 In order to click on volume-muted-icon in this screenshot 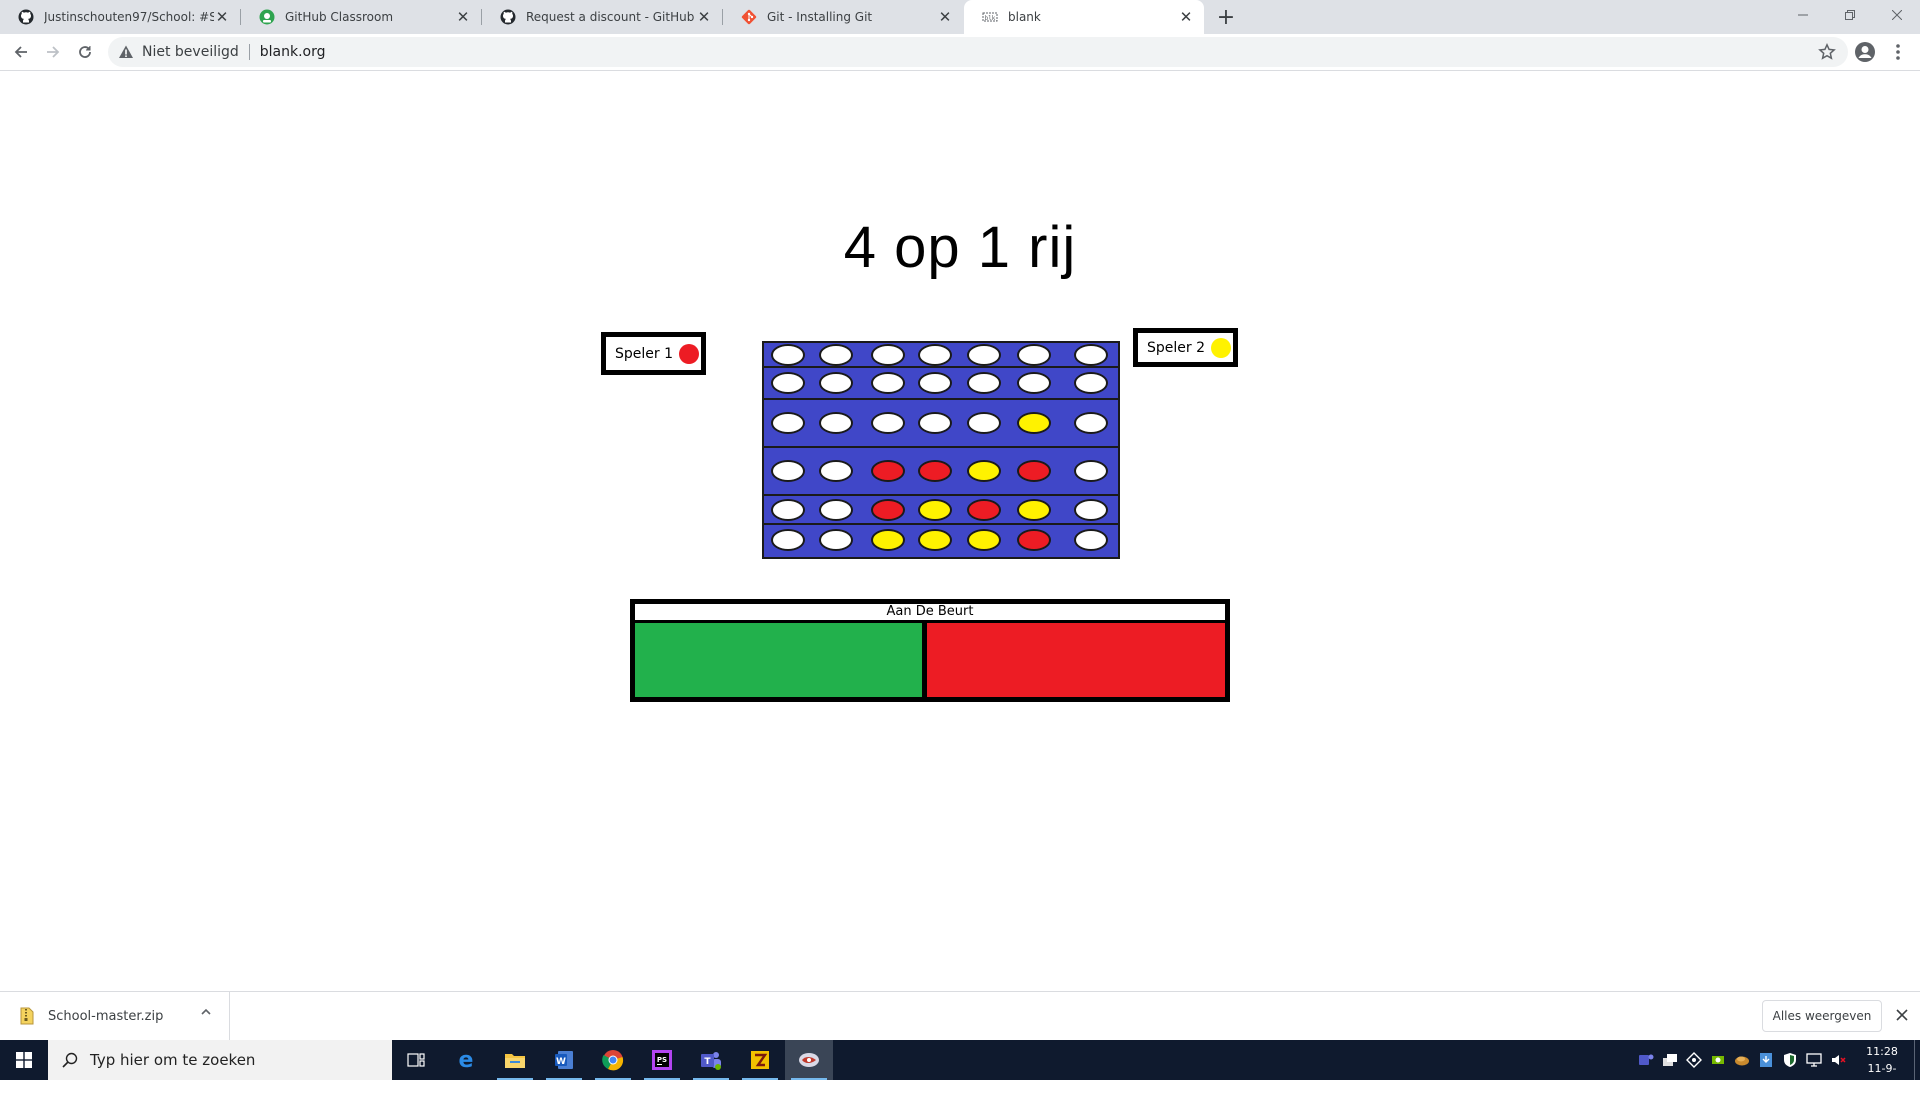, I will do `click(1838, 1060)`.